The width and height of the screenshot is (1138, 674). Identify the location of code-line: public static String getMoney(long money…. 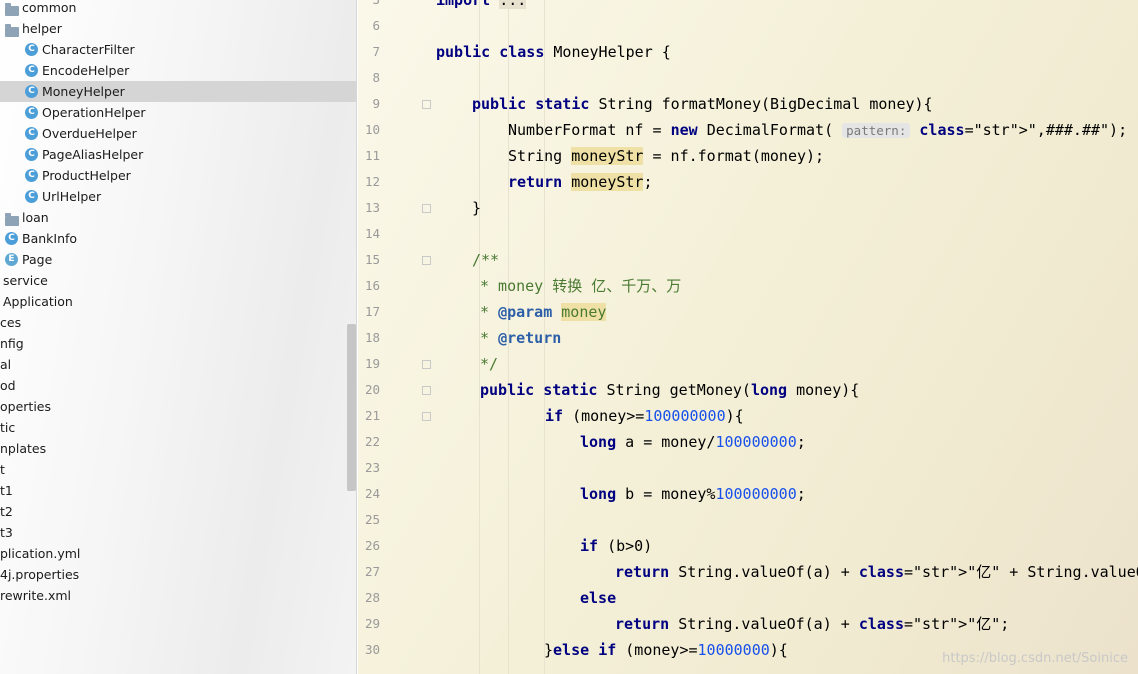
(669, 390).